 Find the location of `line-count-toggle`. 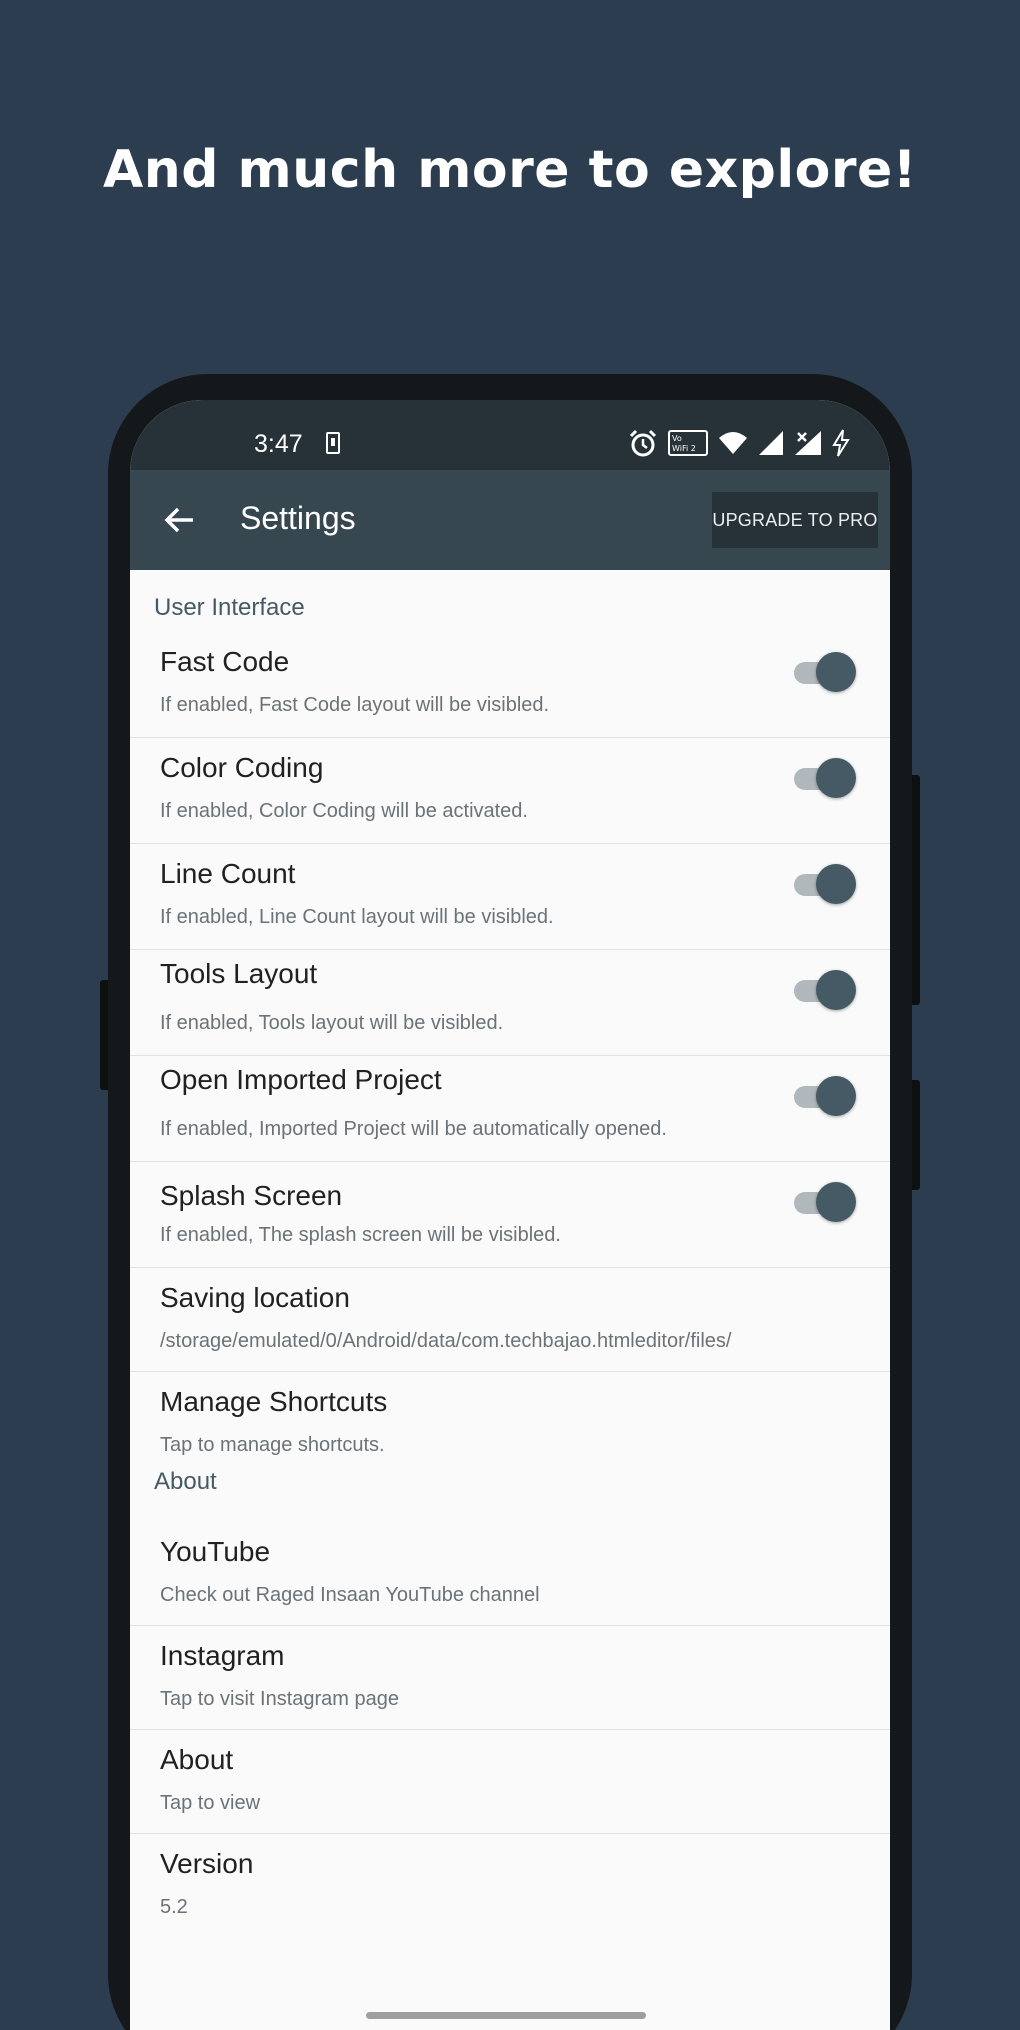

line-count-toggle is located at coordinates (824, 884).